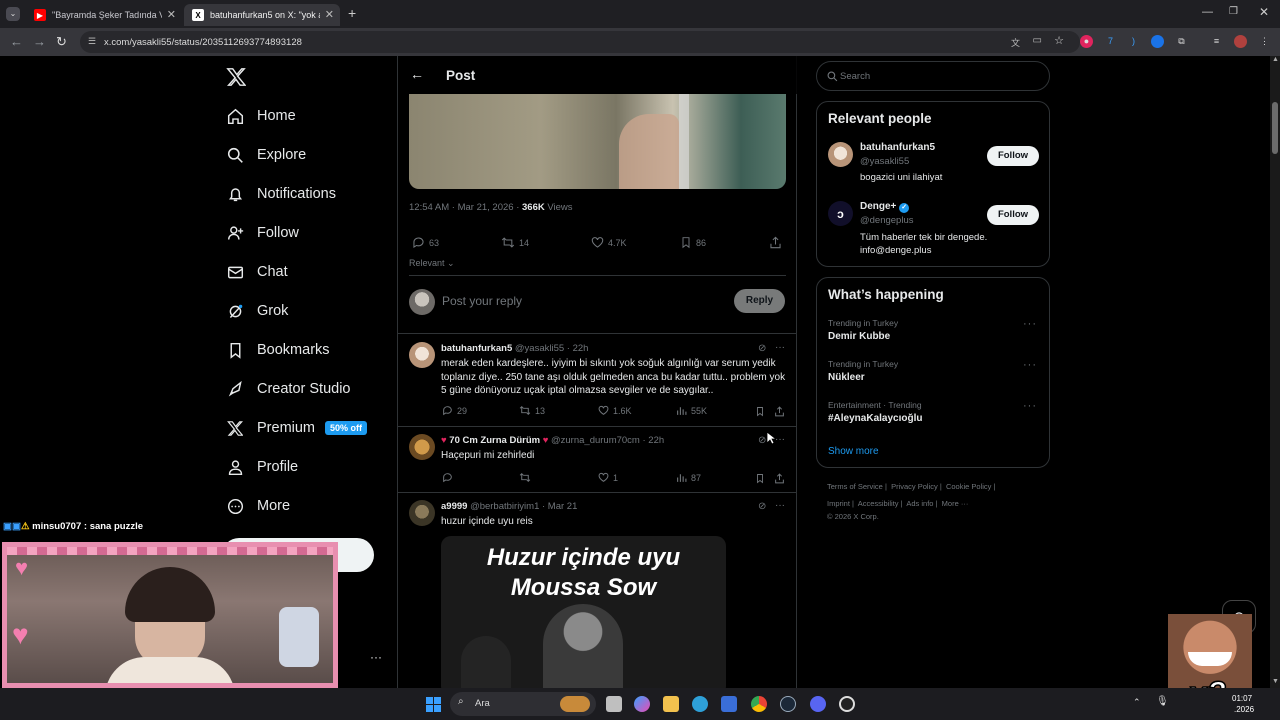 The width and height of the screenshot is (1280, 720). What do you see at coordinates (887, 220) in the screenshot?
I see `person-handle: @dengeplus` at bounding box center [887, 220].